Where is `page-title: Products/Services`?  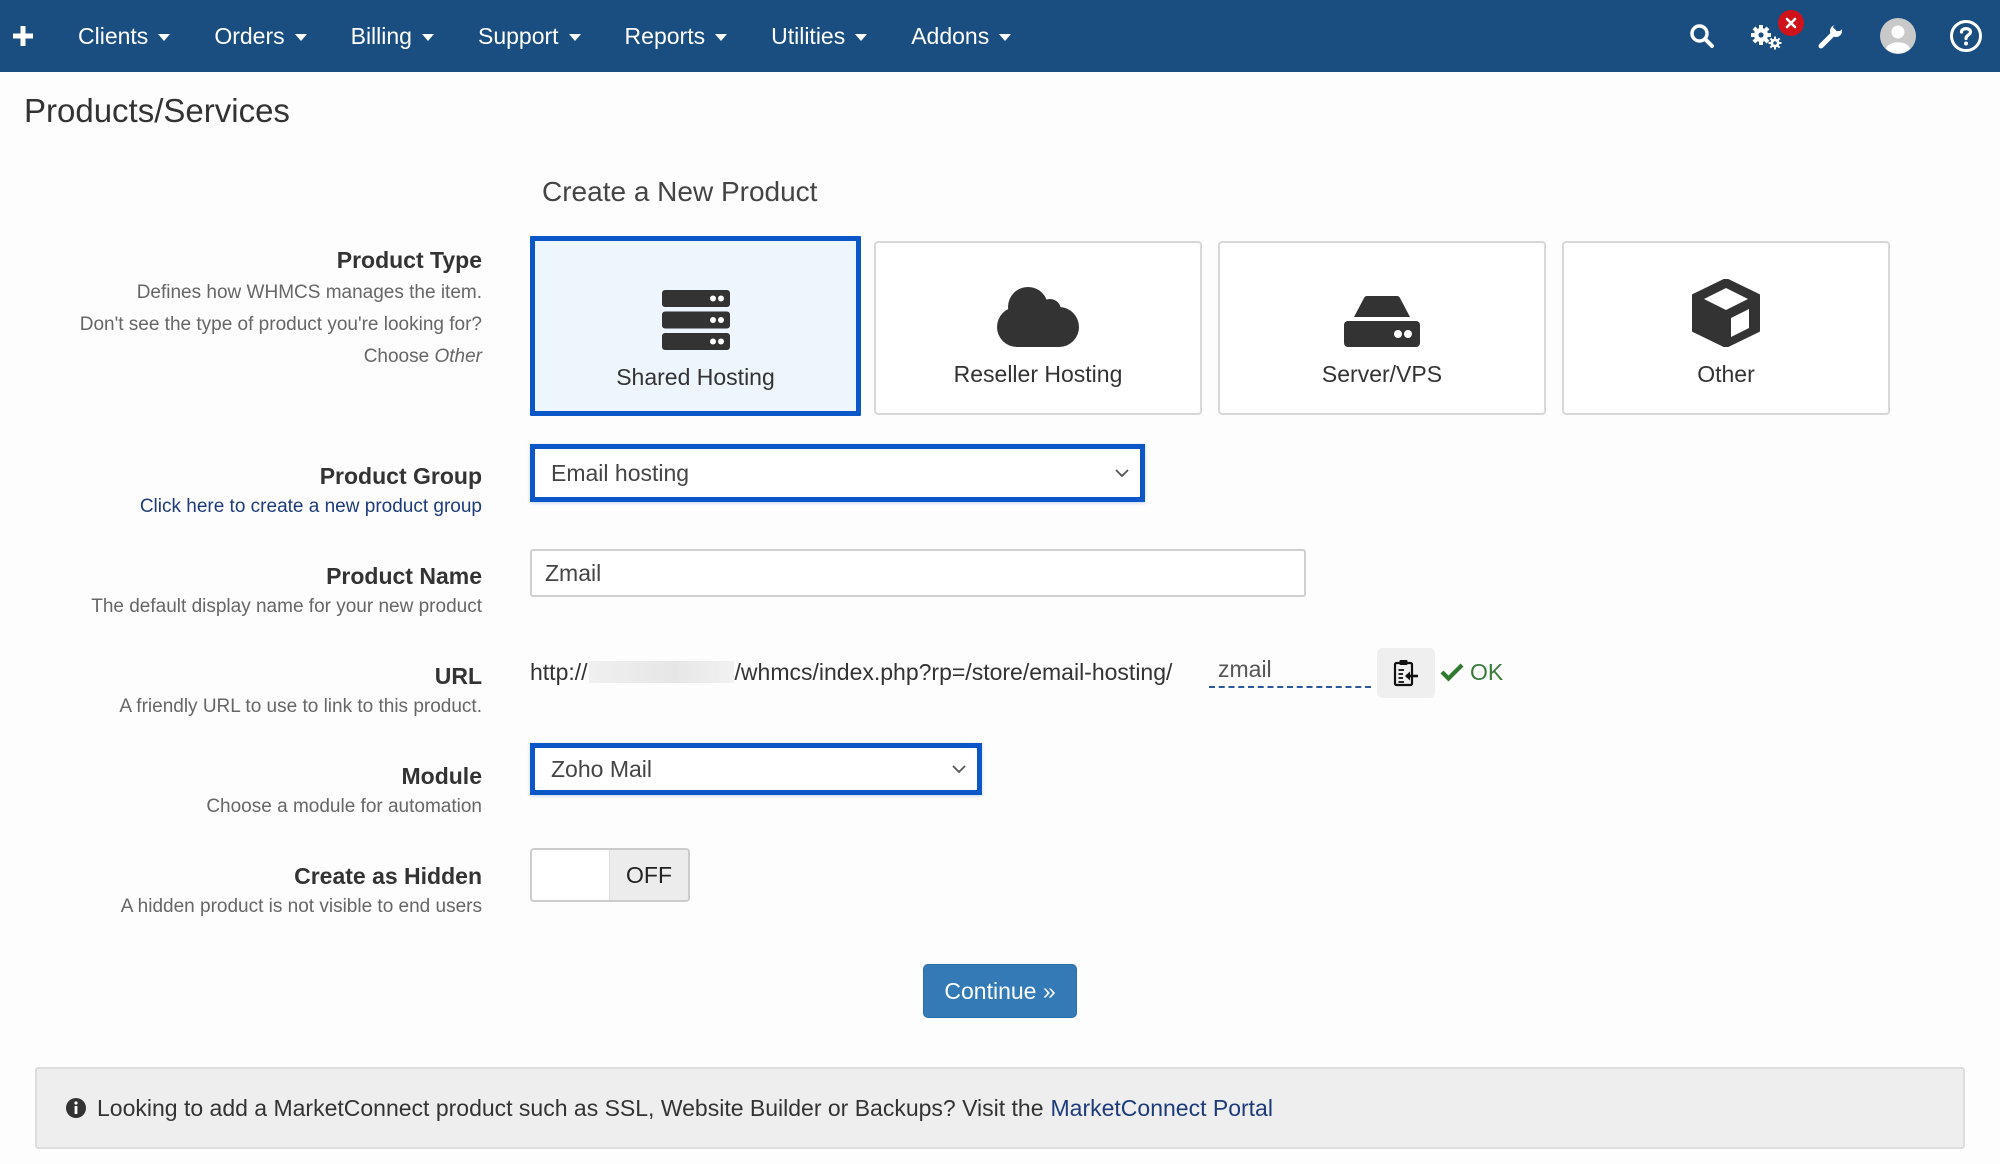
page-title: Products/Services is located at coordinates (157, 110).